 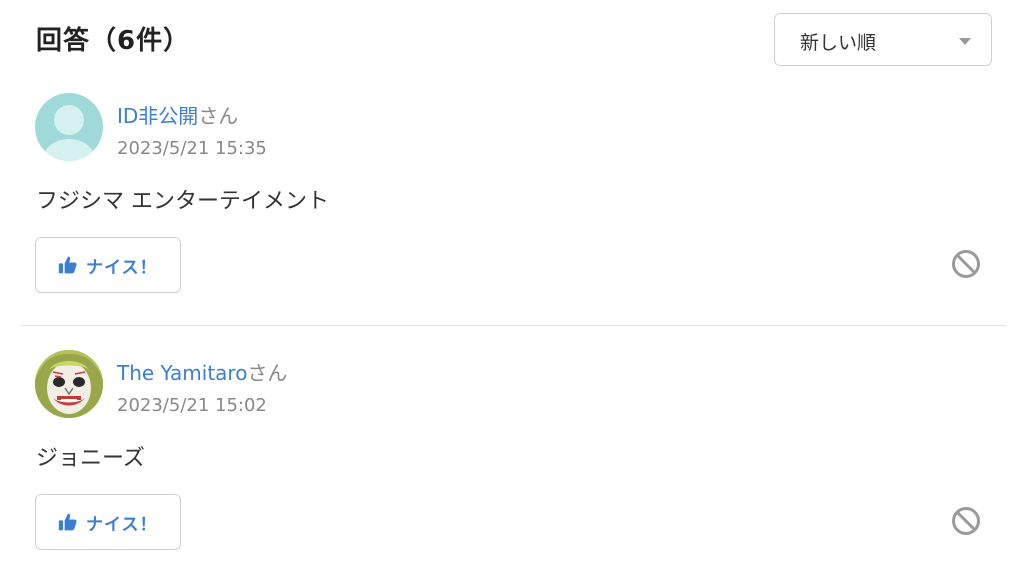 I want to click on answer-body: ジョニーズ, so click(x=90, y=458).